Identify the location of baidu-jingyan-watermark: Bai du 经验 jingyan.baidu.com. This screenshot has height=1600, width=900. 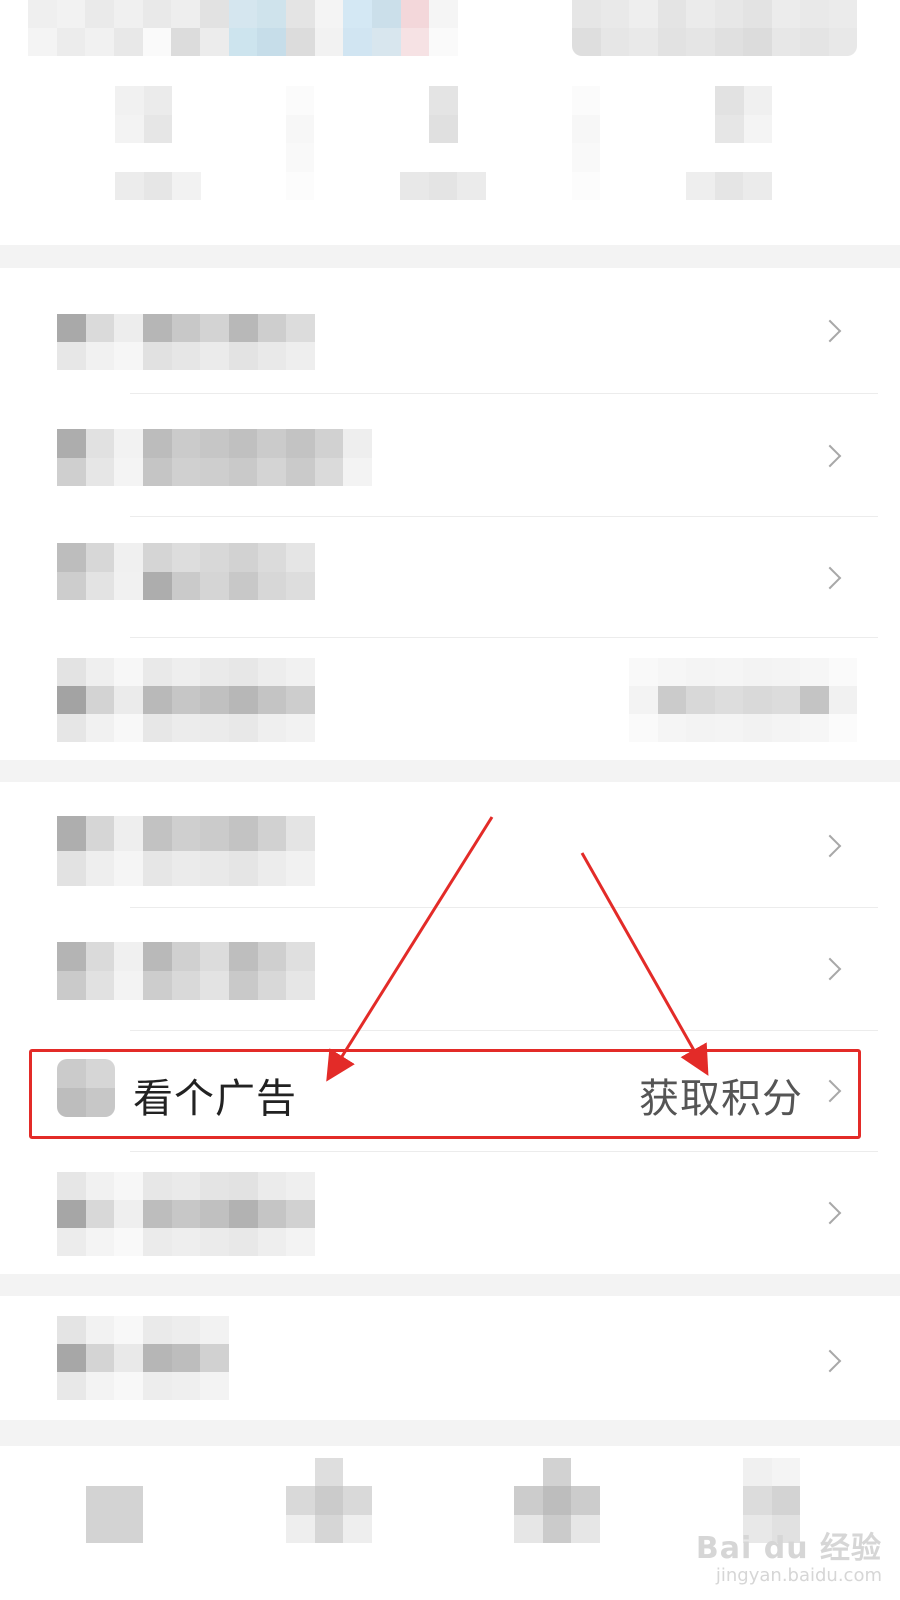
(789, 1554).